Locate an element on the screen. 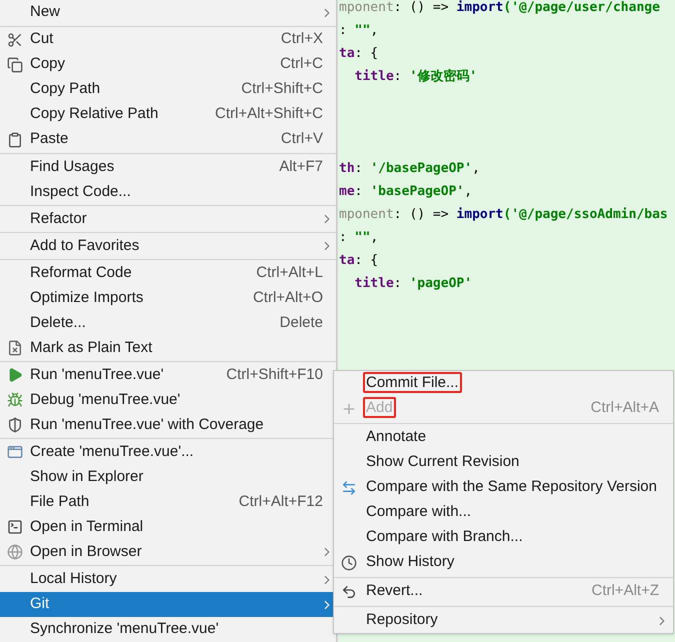 This screenshot has height=642, width=675. menu-item: Delete... Delete is located at coordinates (168, 323).